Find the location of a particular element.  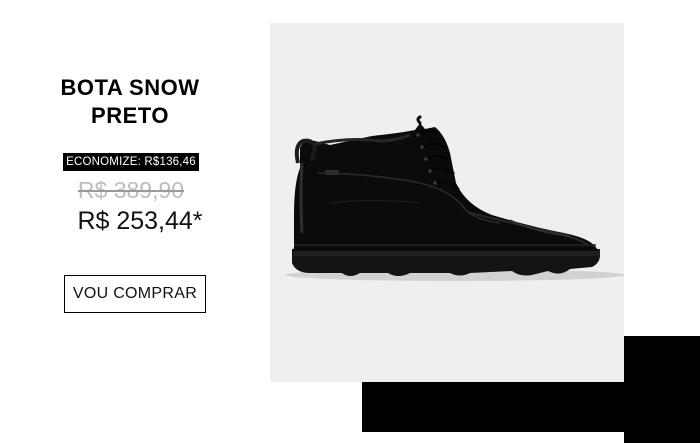

product-title-line1: BOTA SNOW is located at coordinates (130, 87).